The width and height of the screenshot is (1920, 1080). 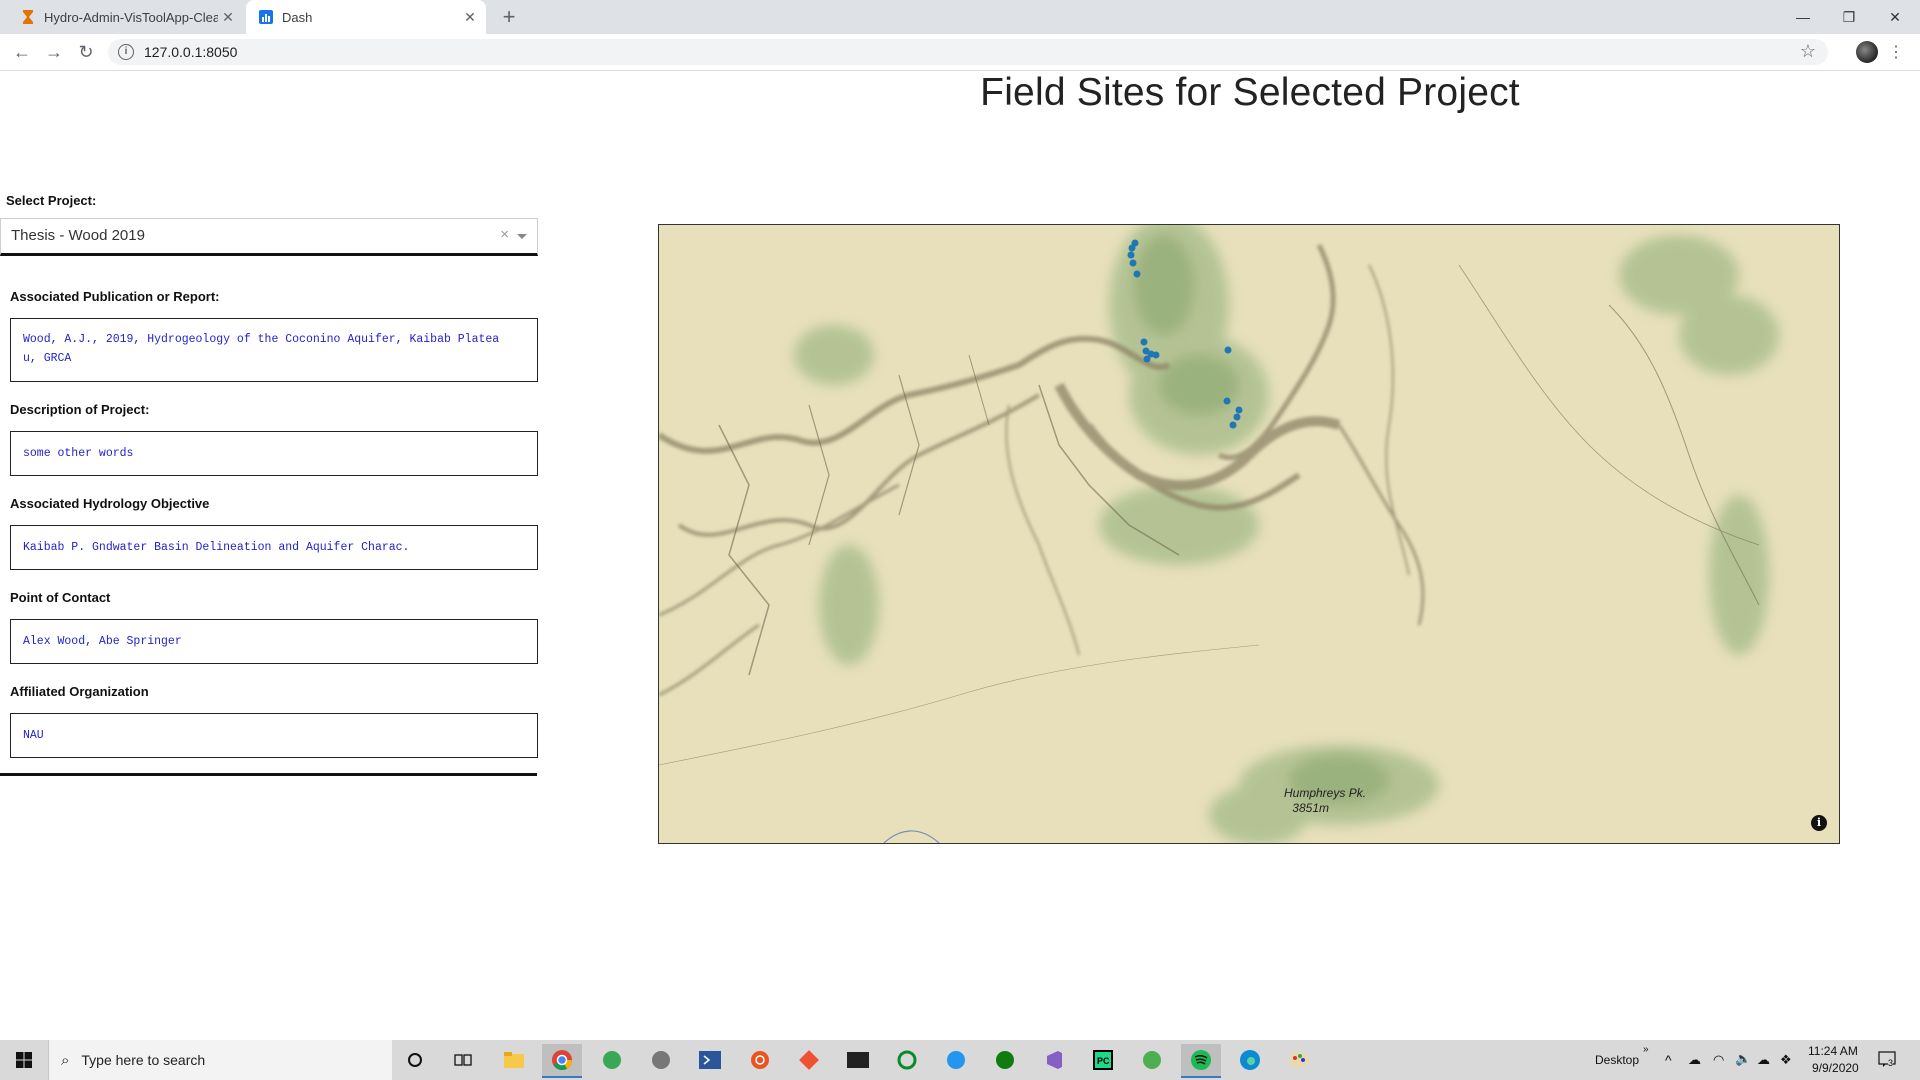 What do you see at coordinates (274, 453) in the screenshot?
I see `description-field: some other words` at bounding box center [274, 453].